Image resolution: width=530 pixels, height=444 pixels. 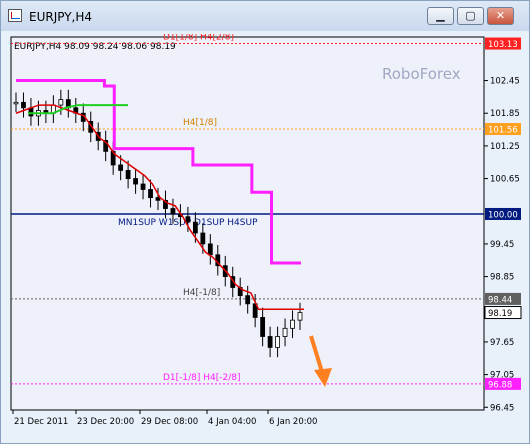 What do you see at coordinates (505, 82) in the screenshot?
I see `y-tick-label: 102.45` at bounding box center [505, 82].